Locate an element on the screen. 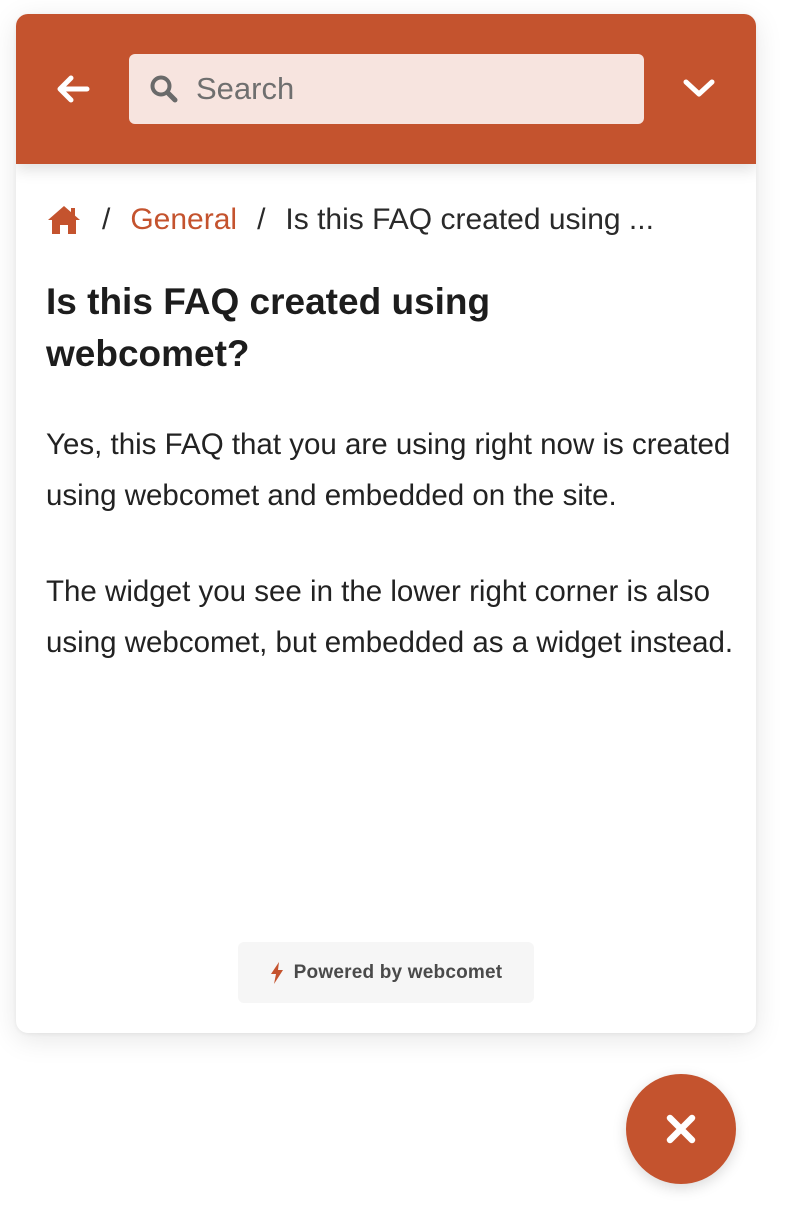  article-title: Is this FAQ created using webcomet? is located at coordinates (268, 327).